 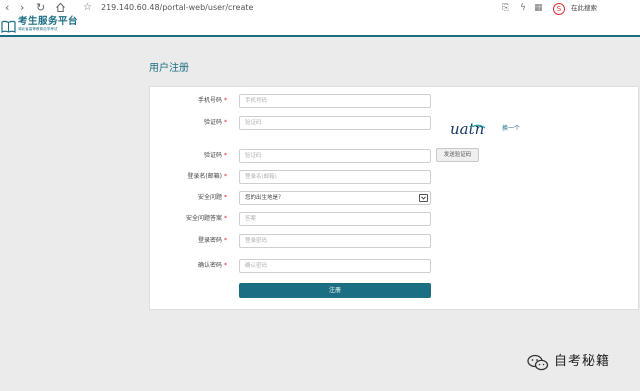 What do you see at coordinates (457, 155) in the screenshot?
I see `send-code-button: 发送验证码` at bounding box center [457, 155].